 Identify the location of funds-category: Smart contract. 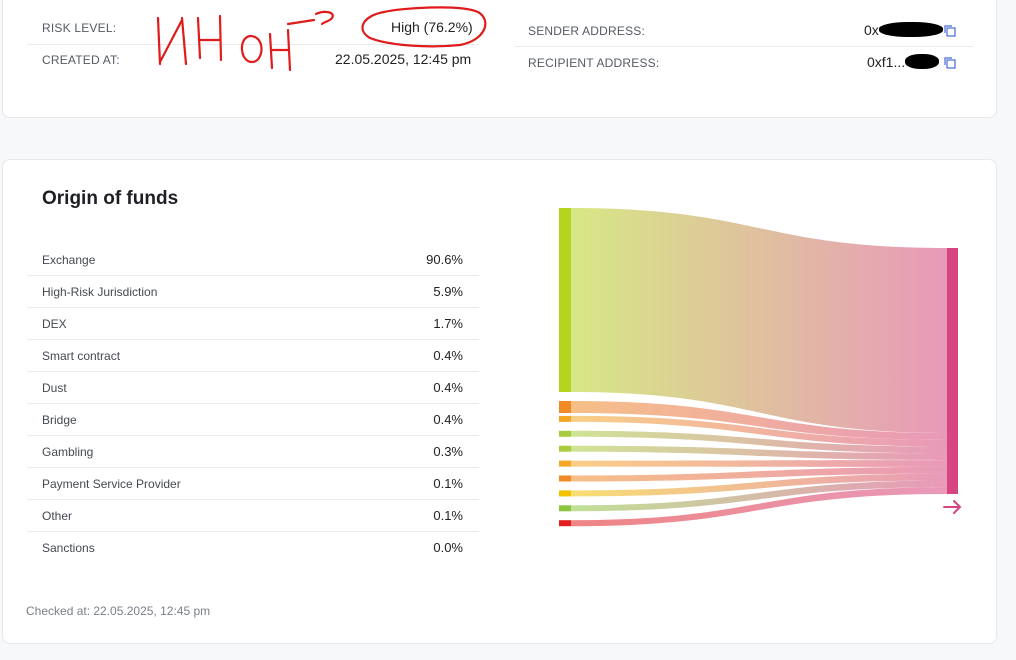
(81, 356).